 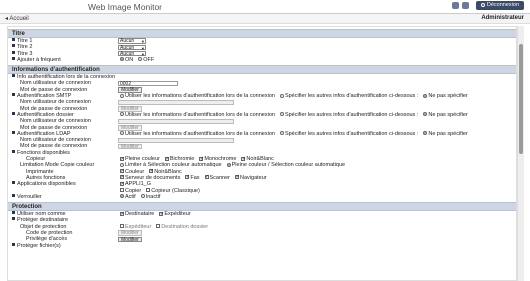 I want to click on actif-label: Actif, so click(x=130, y=196).